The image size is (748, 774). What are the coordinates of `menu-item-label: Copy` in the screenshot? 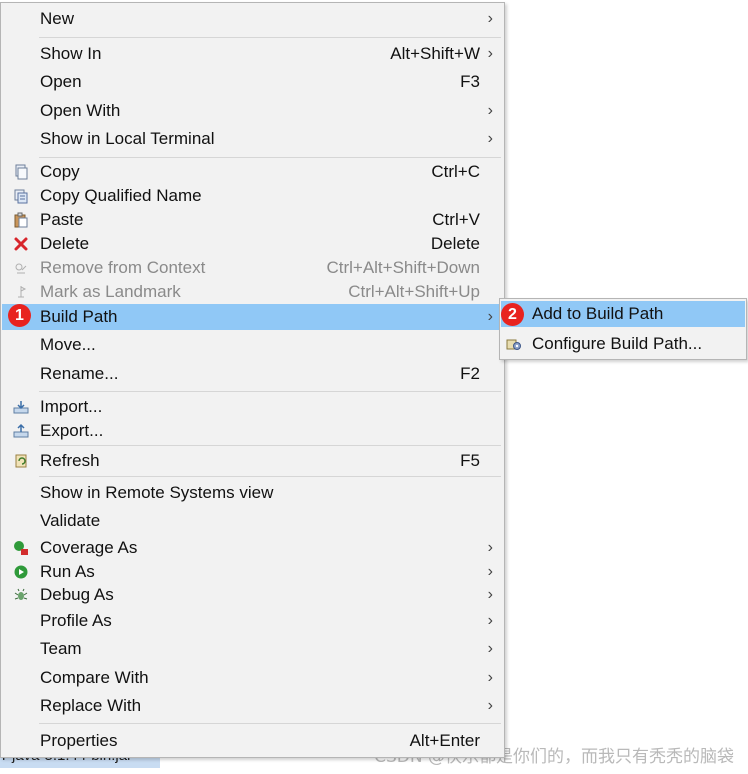 It's located at (60, 171).